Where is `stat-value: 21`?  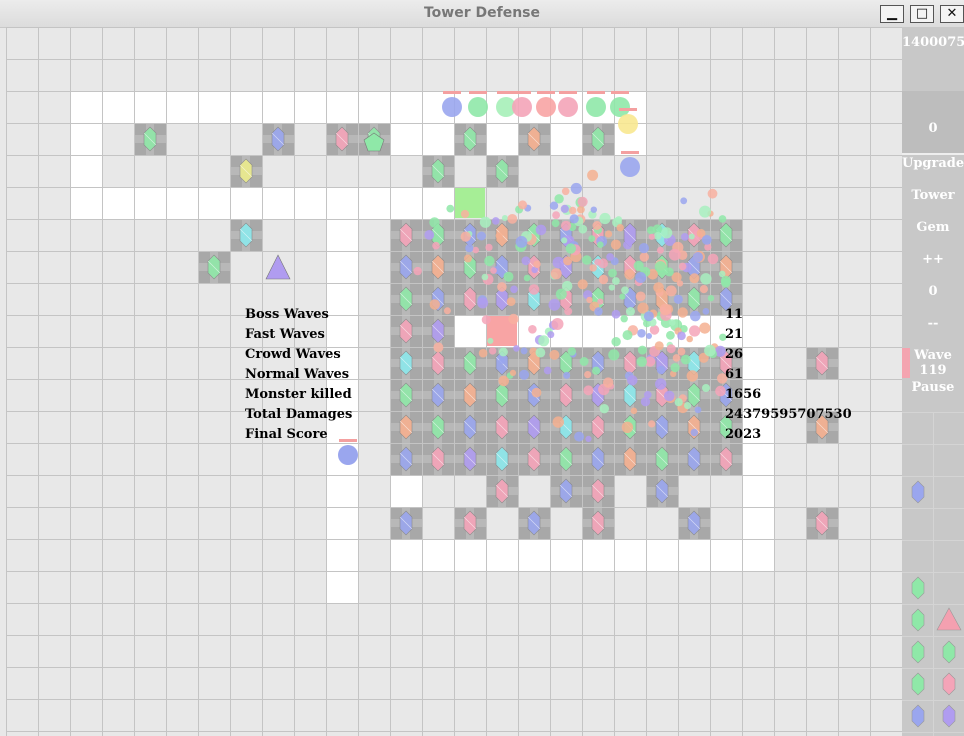
stat-value: 21 is located at coordinates (734, 334).